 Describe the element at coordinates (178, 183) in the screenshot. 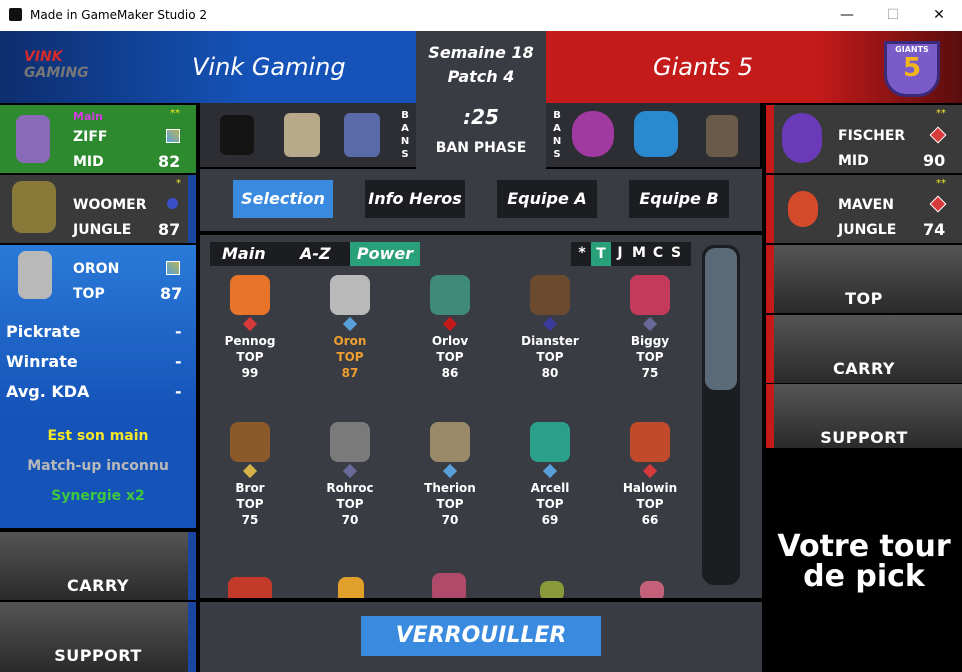

I see `stars: *` at that location.